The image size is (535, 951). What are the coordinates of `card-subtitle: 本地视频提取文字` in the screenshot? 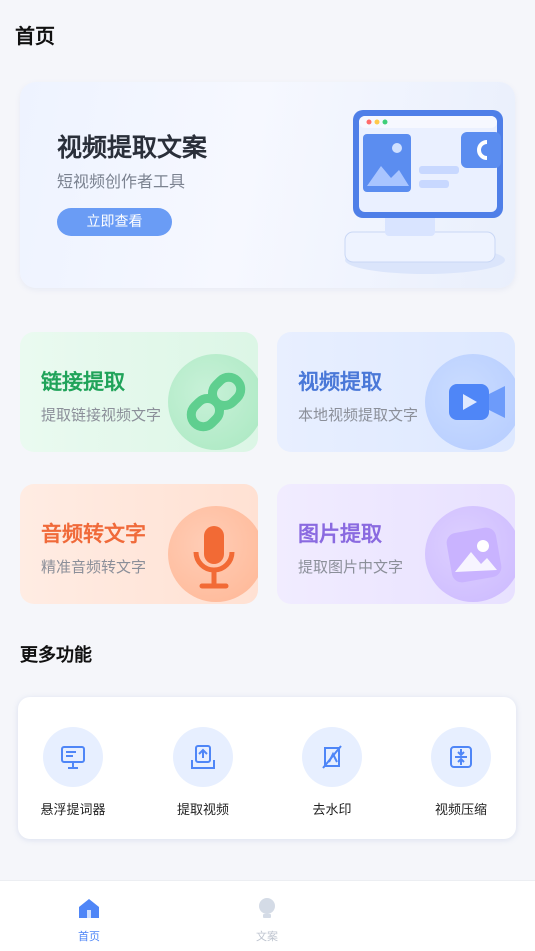 It's located at (358, 415).